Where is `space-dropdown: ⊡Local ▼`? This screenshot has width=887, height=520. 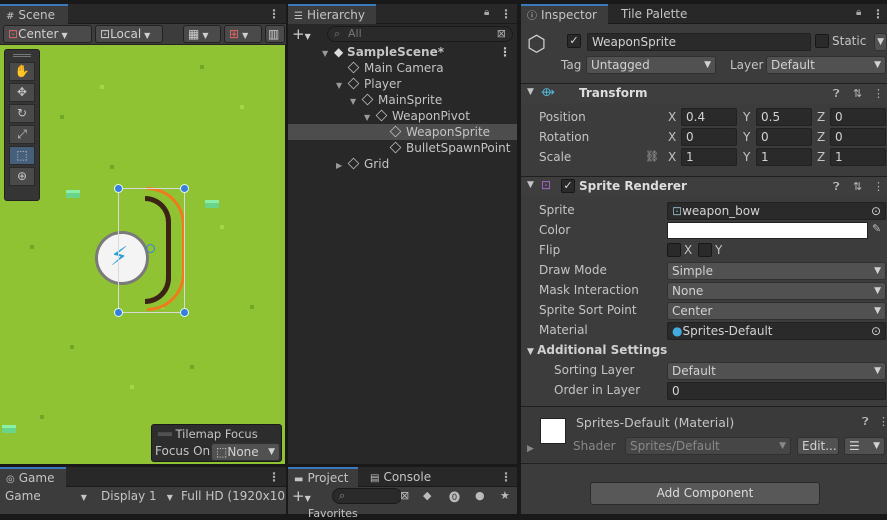 space-dropdown: ⊡Local ▼ is located at coordinates (129, 34).